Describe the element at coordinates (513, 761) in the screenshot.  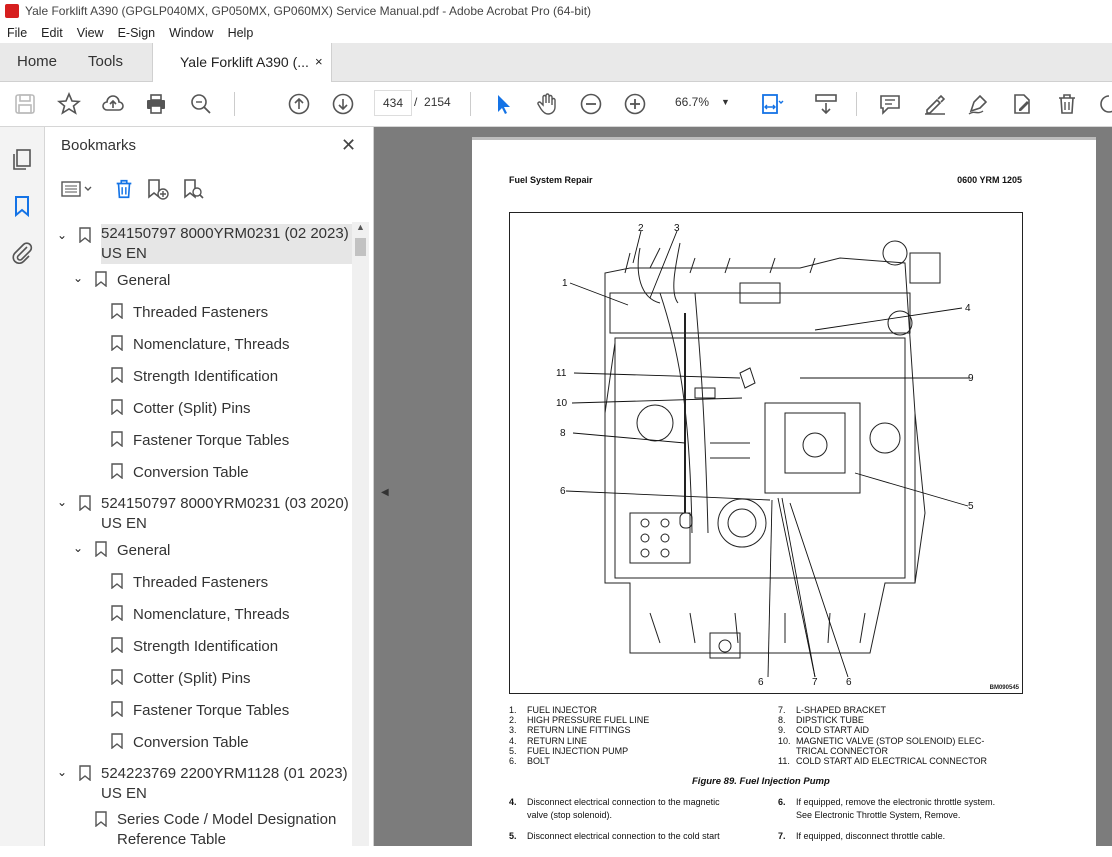
I see `legend-number: 6.` at that location.